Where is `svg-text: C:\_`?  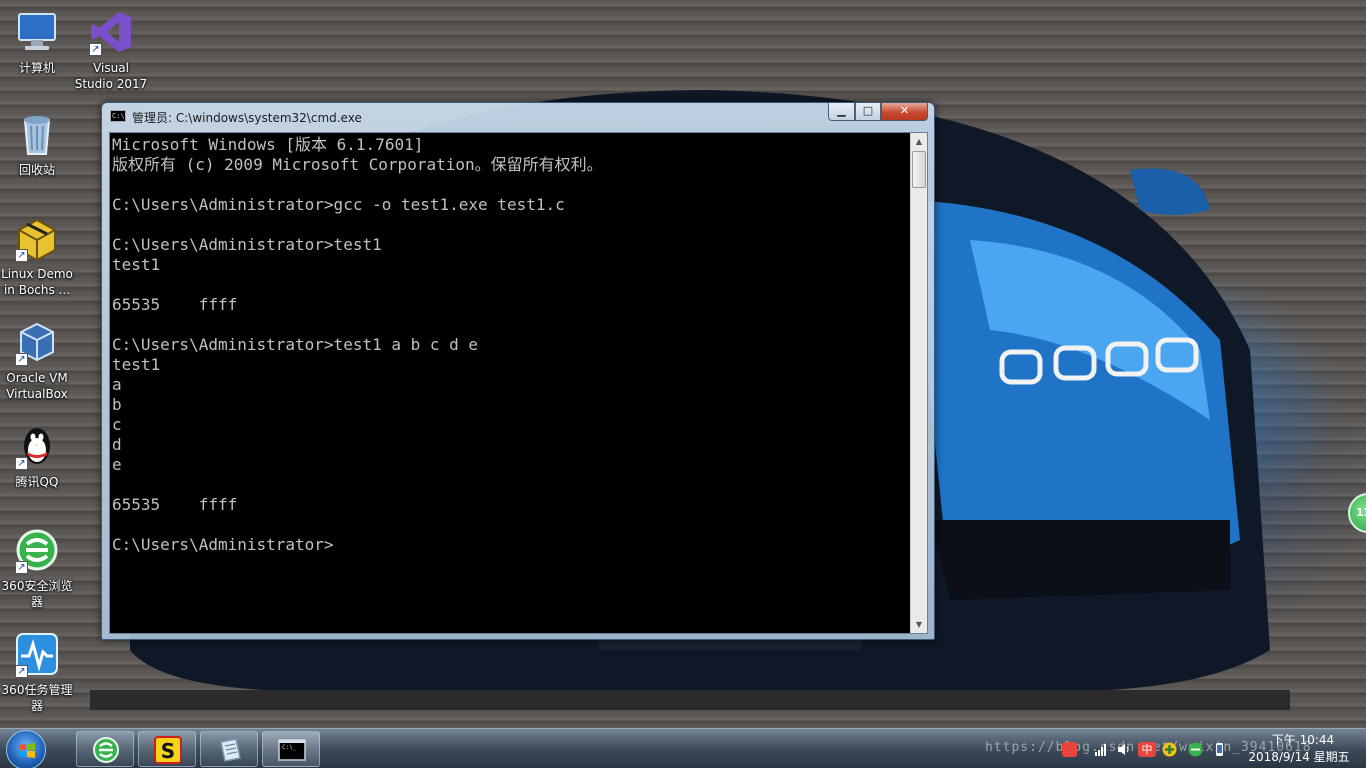 svg-text: C:\_ is located at coordinates (289, 747).